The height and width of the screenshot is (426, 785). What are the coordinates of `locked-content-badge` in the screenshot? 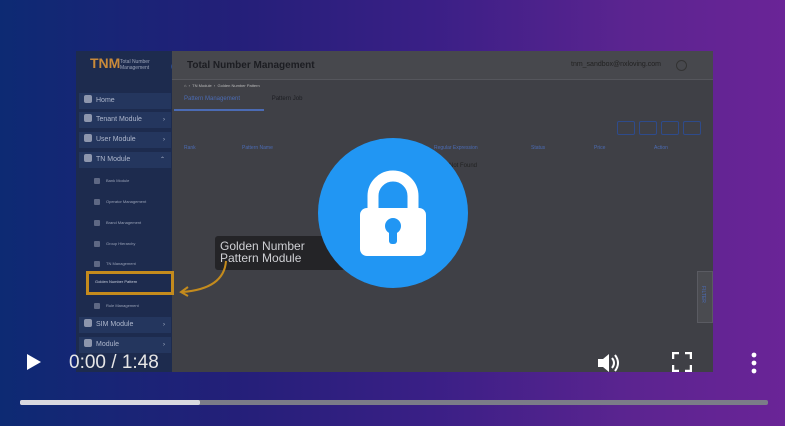 It's located at (393, 213).